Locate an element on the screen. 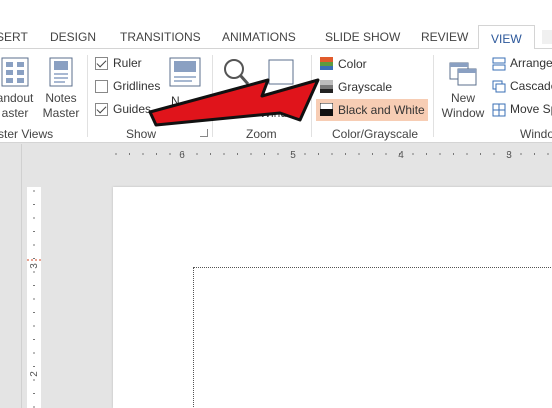 The height and width of the screenshot is (408, 552). annotation-arrow is located at coordinates (234, 102).